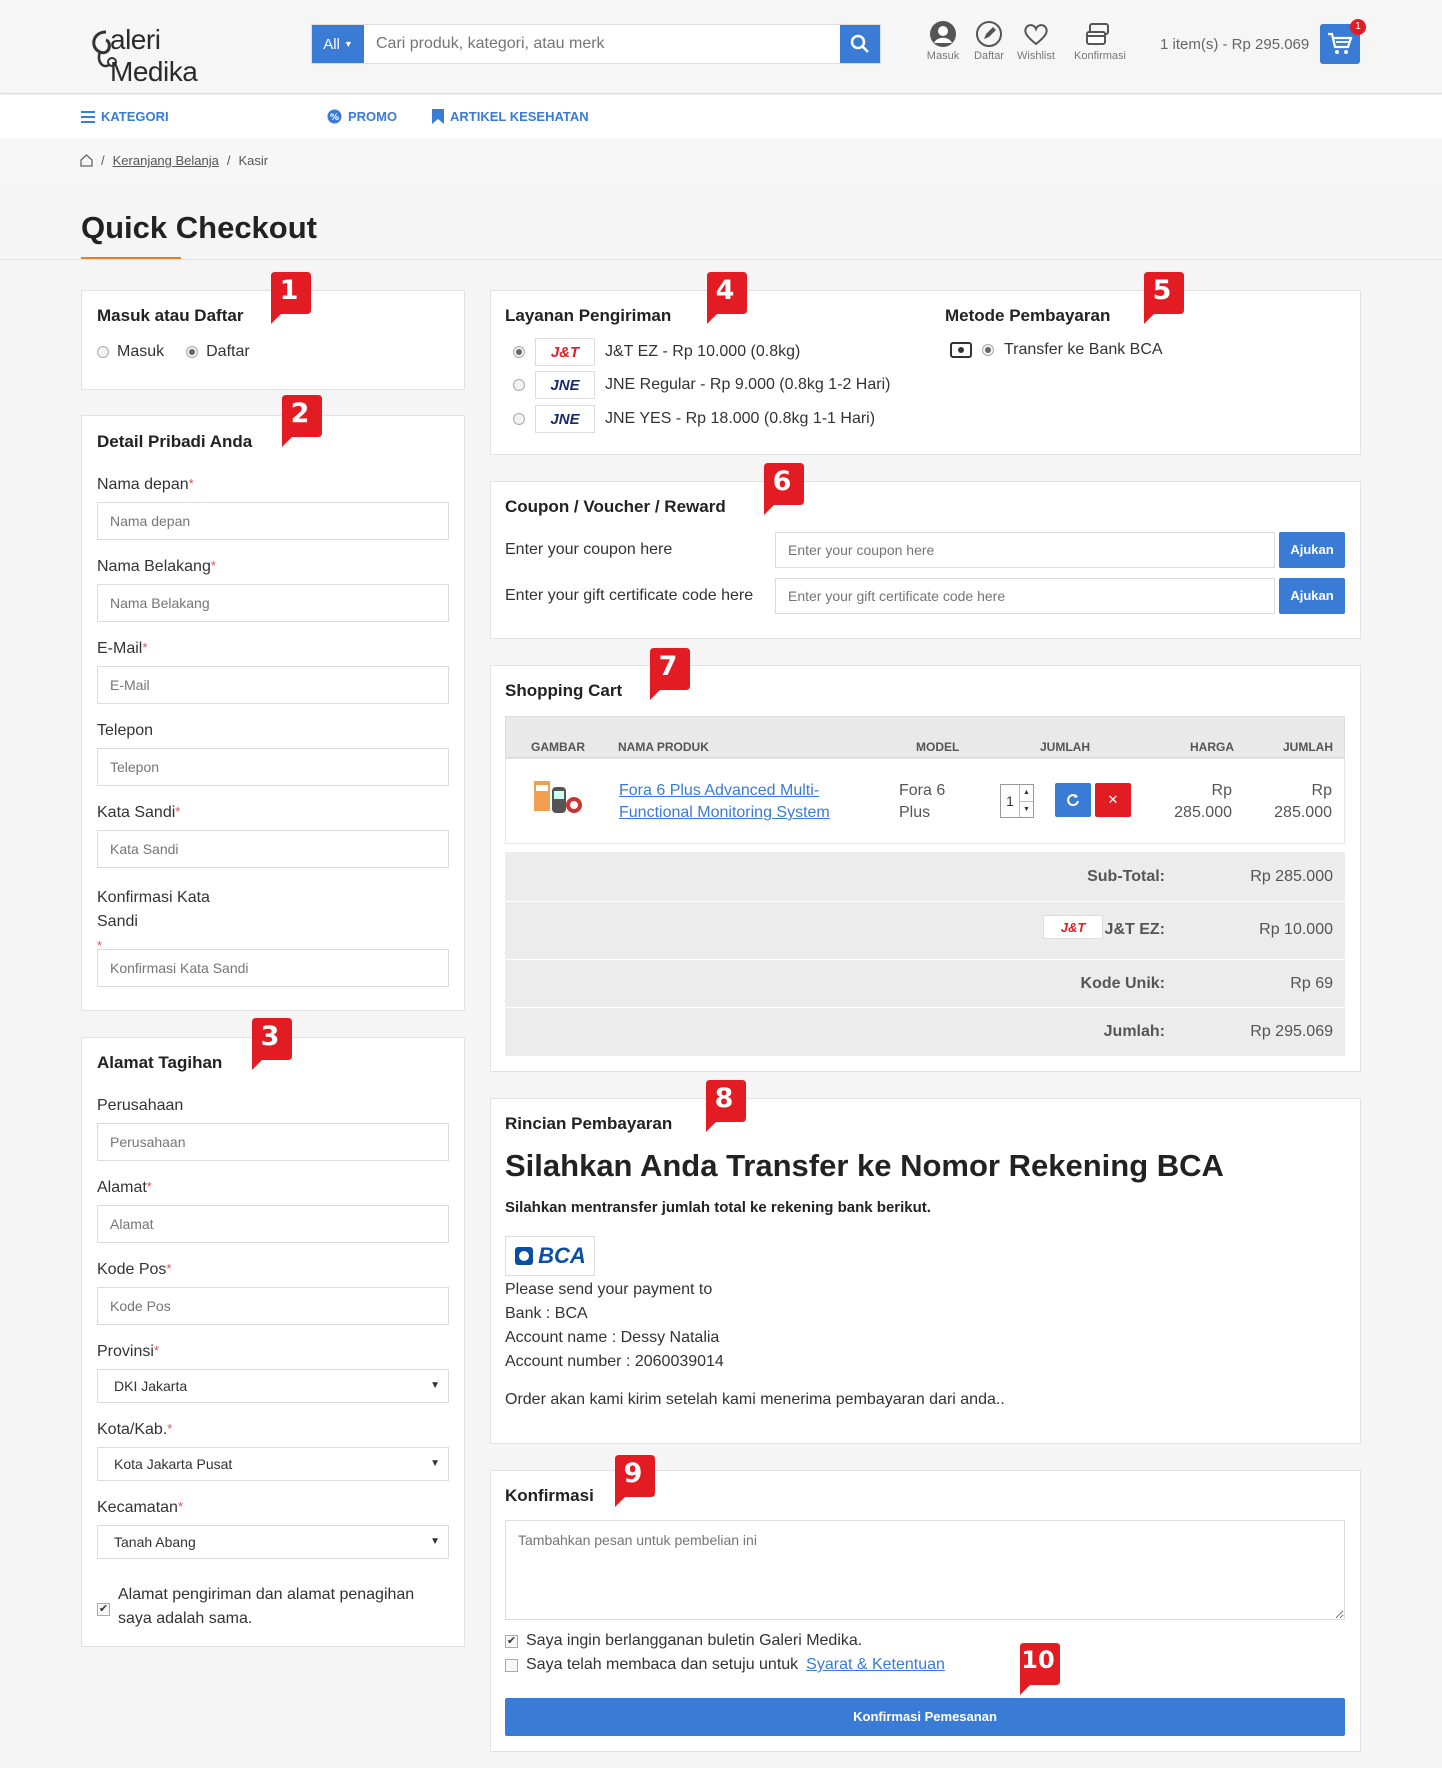 This screenshot has width=1442, height=1768. What do you see at coordinates (273, 1142) in the screenshot?
I see `company-input` at bounding box center [273, 1142].